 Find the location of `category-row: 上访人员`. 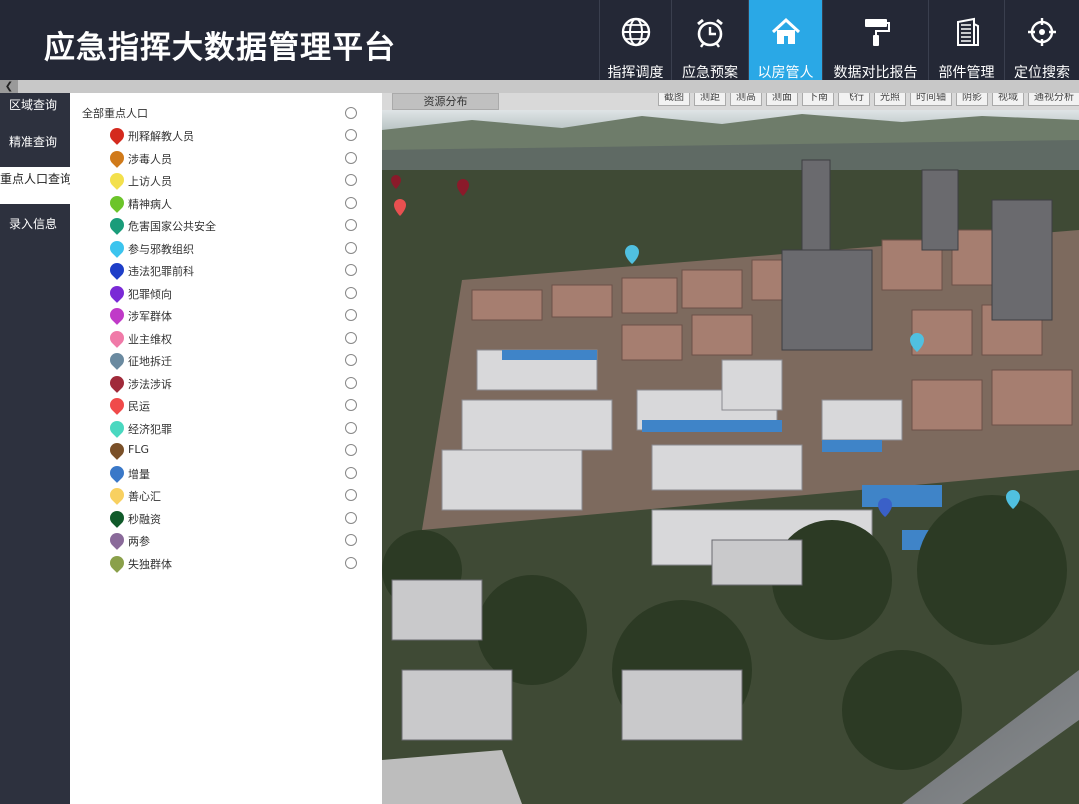

category-row: 上访人员 is located at coordinates (233, 182).